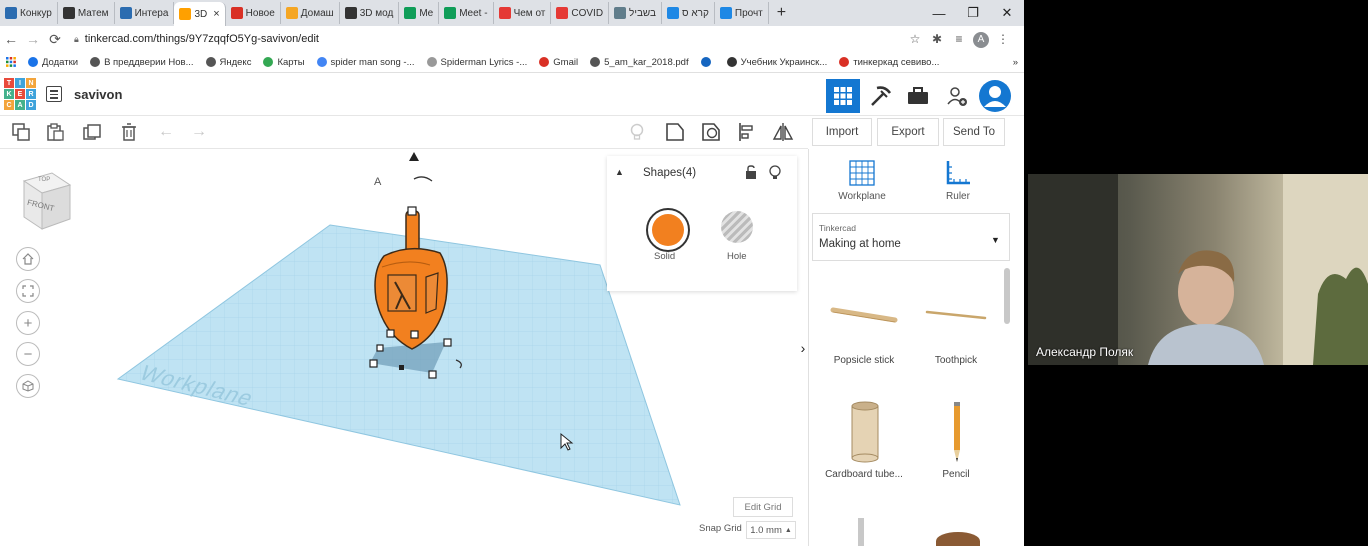  I want to click on extensions-icon: ✱, so click(937, 39).